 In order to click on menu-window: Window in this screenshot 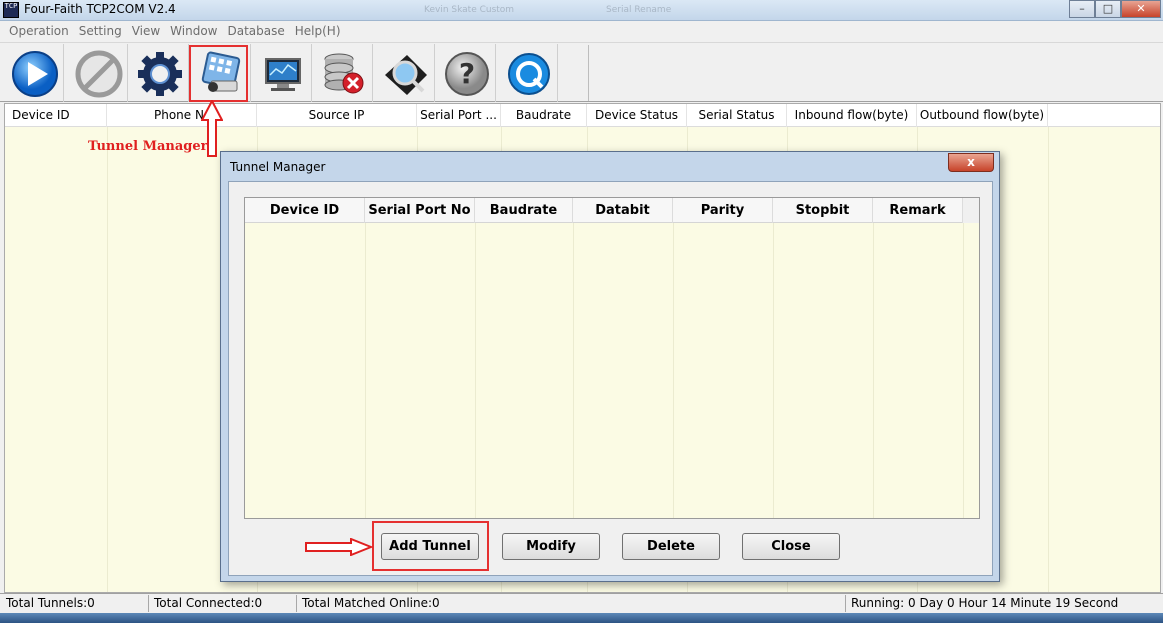, I will do `click(193, 32)`.